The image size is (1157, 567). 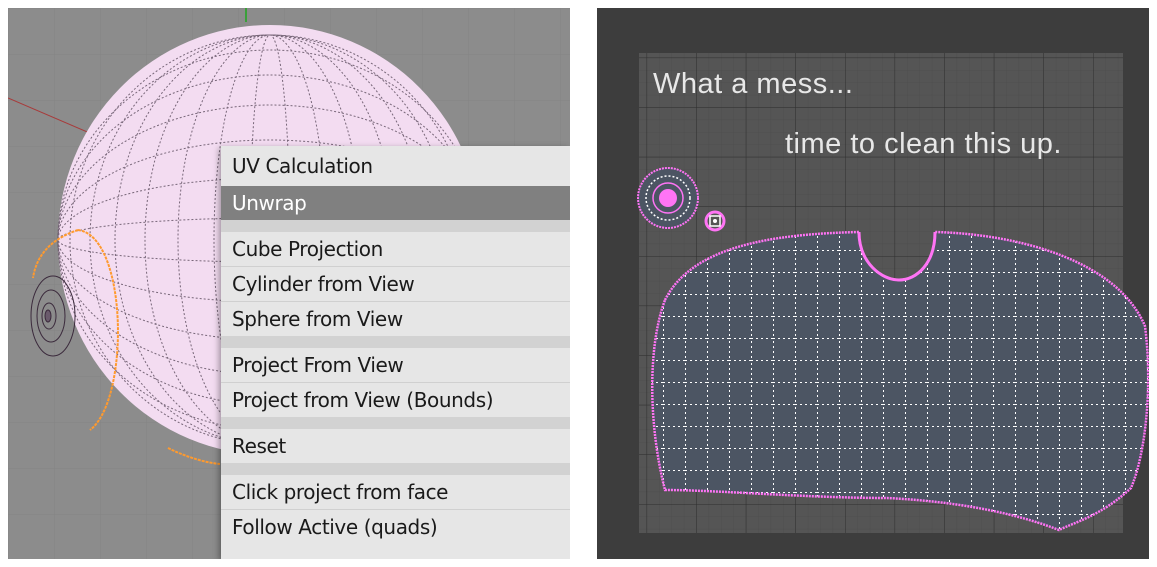 What do you see at coordinates (395, 203) in the screenshot?
I see `menu-item-unwrap: Unwrap` at bounding box center [395, 203].